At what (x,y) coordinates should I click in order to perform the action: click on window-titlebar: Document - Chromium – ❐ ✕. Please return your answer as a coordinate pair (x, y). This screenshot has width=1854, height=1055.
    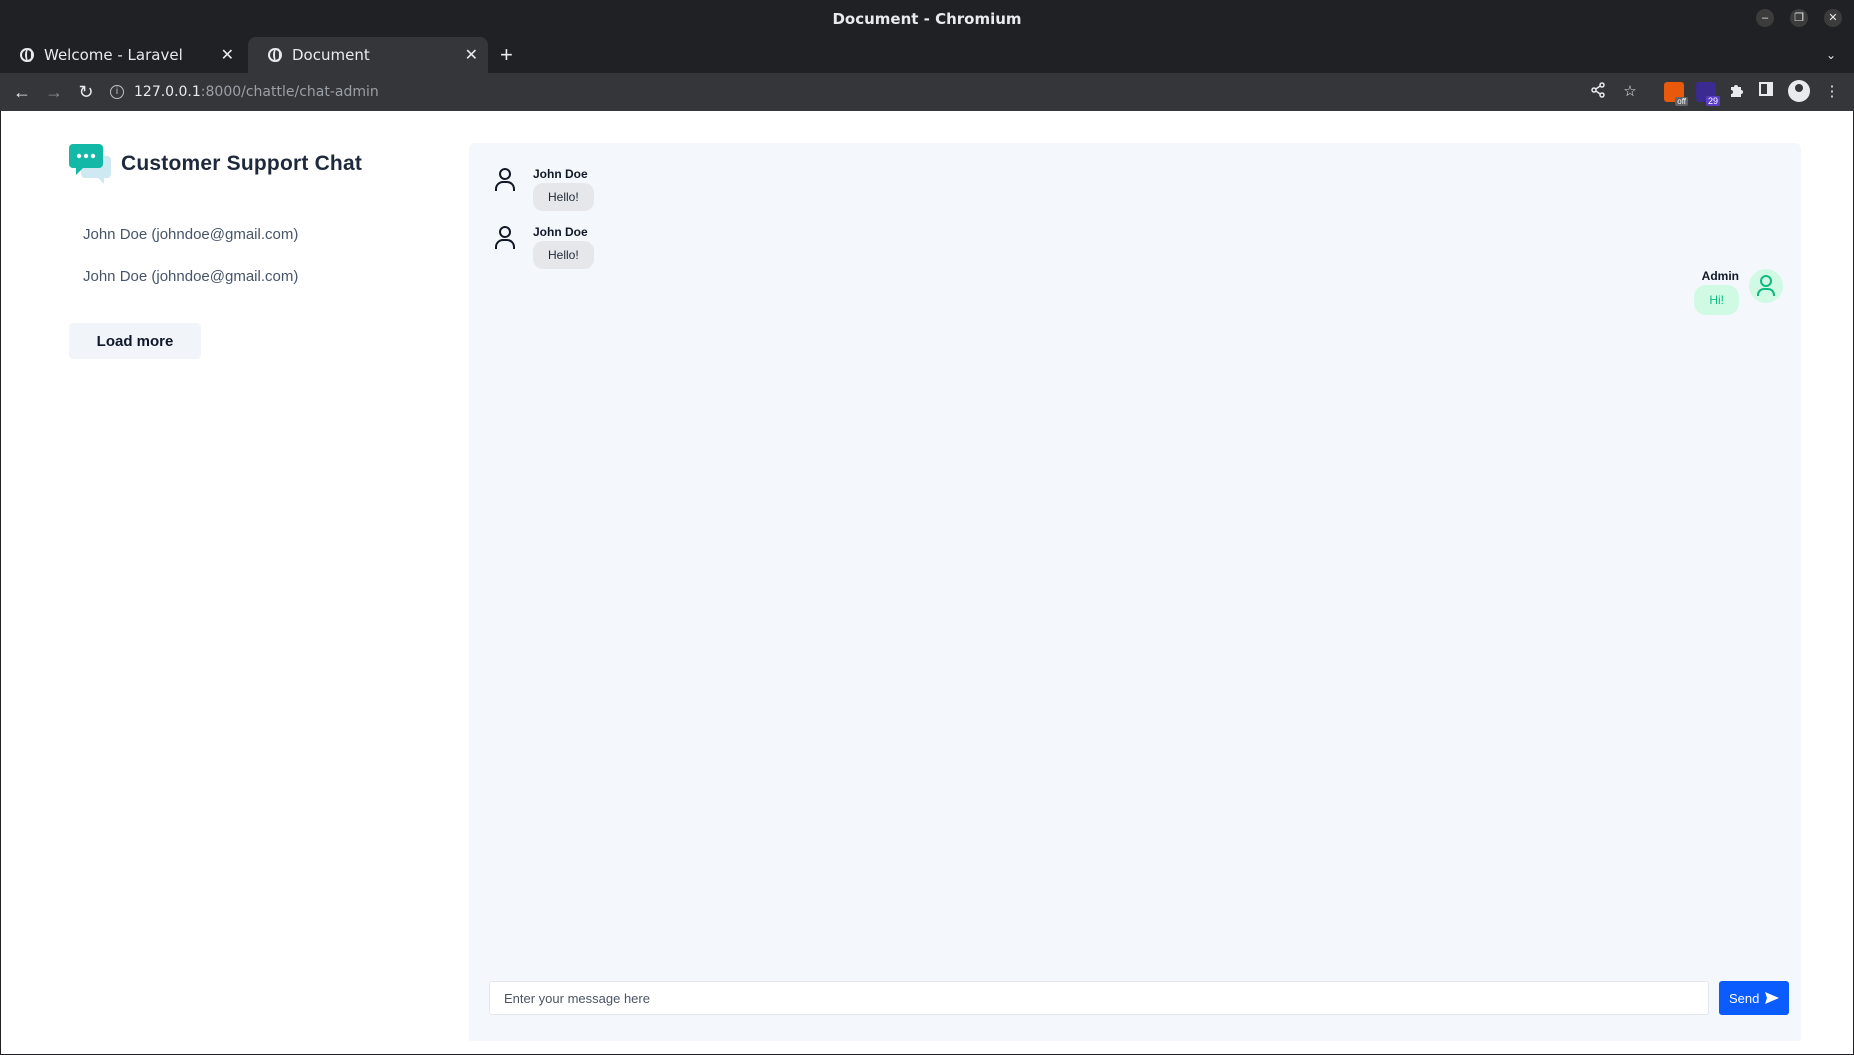
    Looking at the image, I should click on (927, 18).